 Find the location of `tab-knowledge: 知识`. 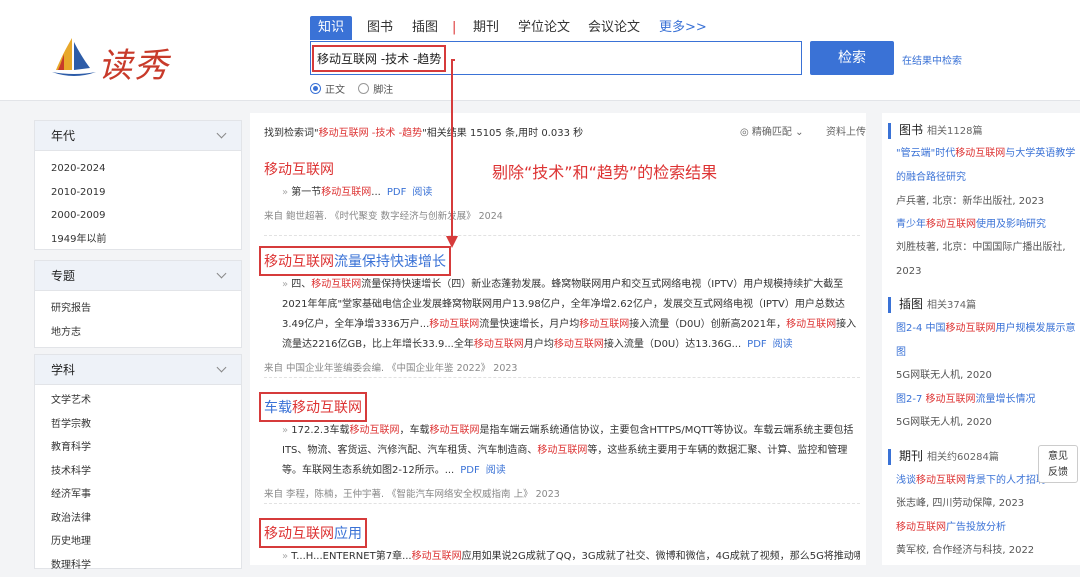

tab-knowledge: 知识 is located at coordinates (331, 28).